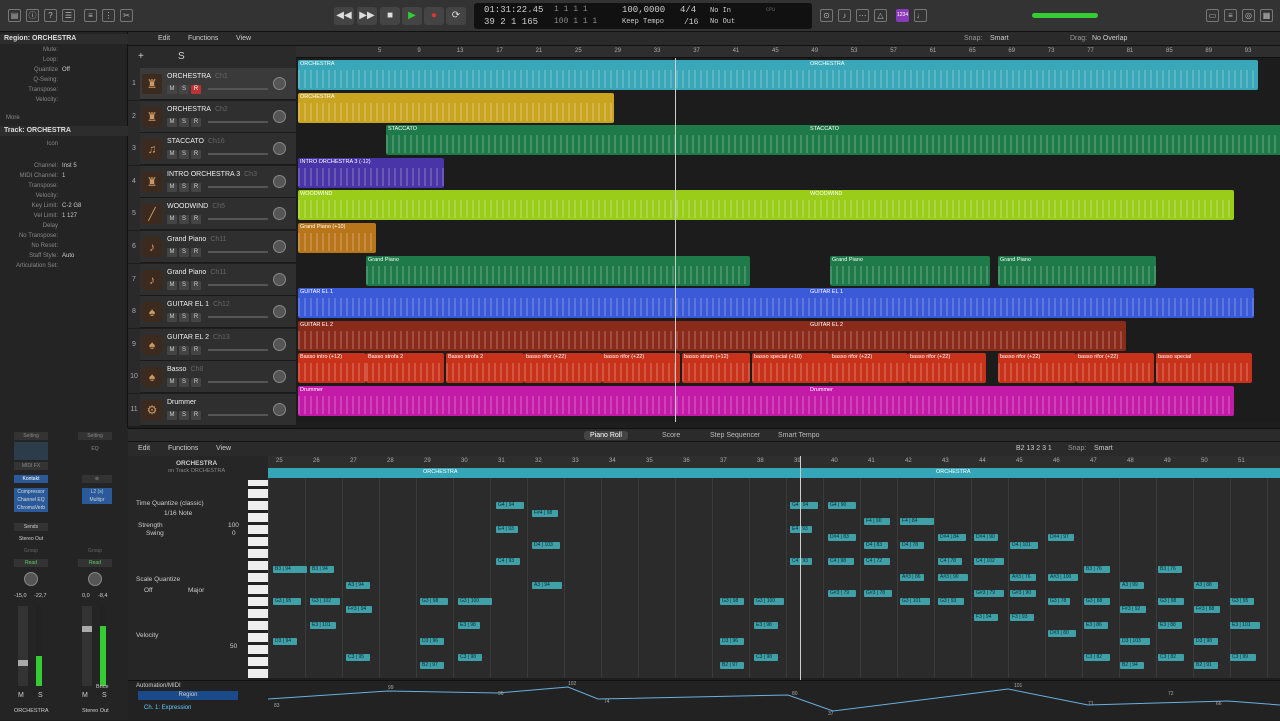 This screenshot has width=1280, height=721. I want to click on view-menu: View, so click(243, 38).